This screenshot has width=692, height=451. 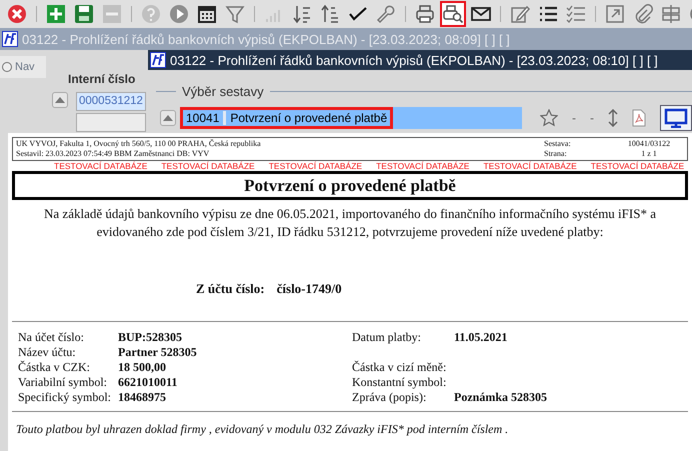 I want to click on report-item: 10041 Potvrzení o provedené platbě, so click(x=287, y=118).